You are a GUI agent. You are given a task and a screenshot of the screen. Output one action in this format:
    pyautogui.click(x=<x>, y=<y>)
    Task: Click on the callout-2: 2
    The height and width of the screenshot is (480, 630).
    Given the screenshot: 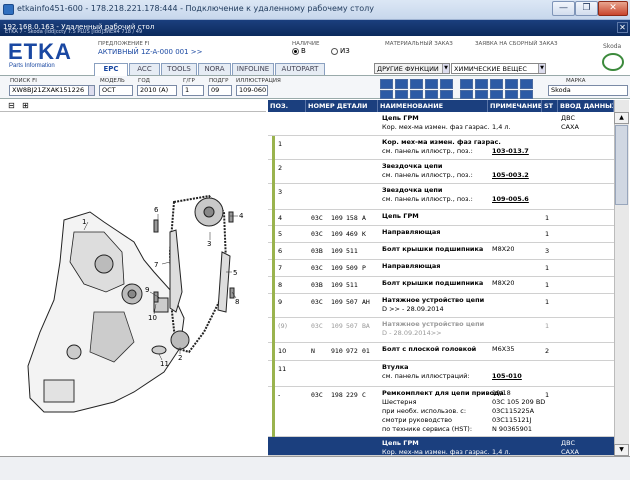 What is the action you would take?
    pyautogui.click(x=180, y=358)
    